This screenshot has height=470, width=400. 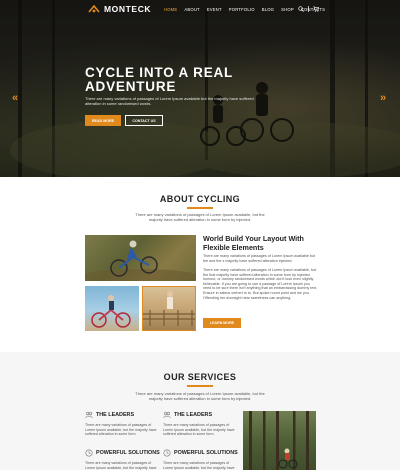 I want to click on about-section-title: ABOUT CYCLING, so click(x=200, y=199).